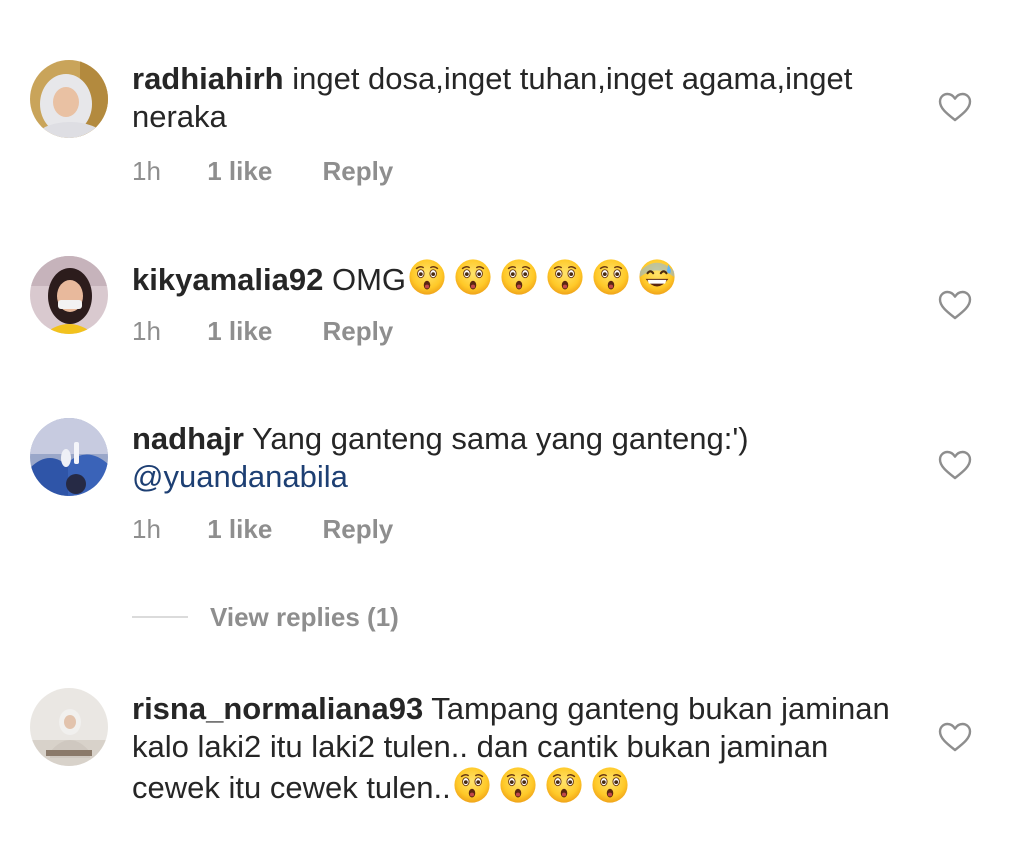 The image size is (1024, 854). What do you see at coordinates (160, 617) in the screenshot?
I see `view-replies-divider` at bounding box center [160, 617].